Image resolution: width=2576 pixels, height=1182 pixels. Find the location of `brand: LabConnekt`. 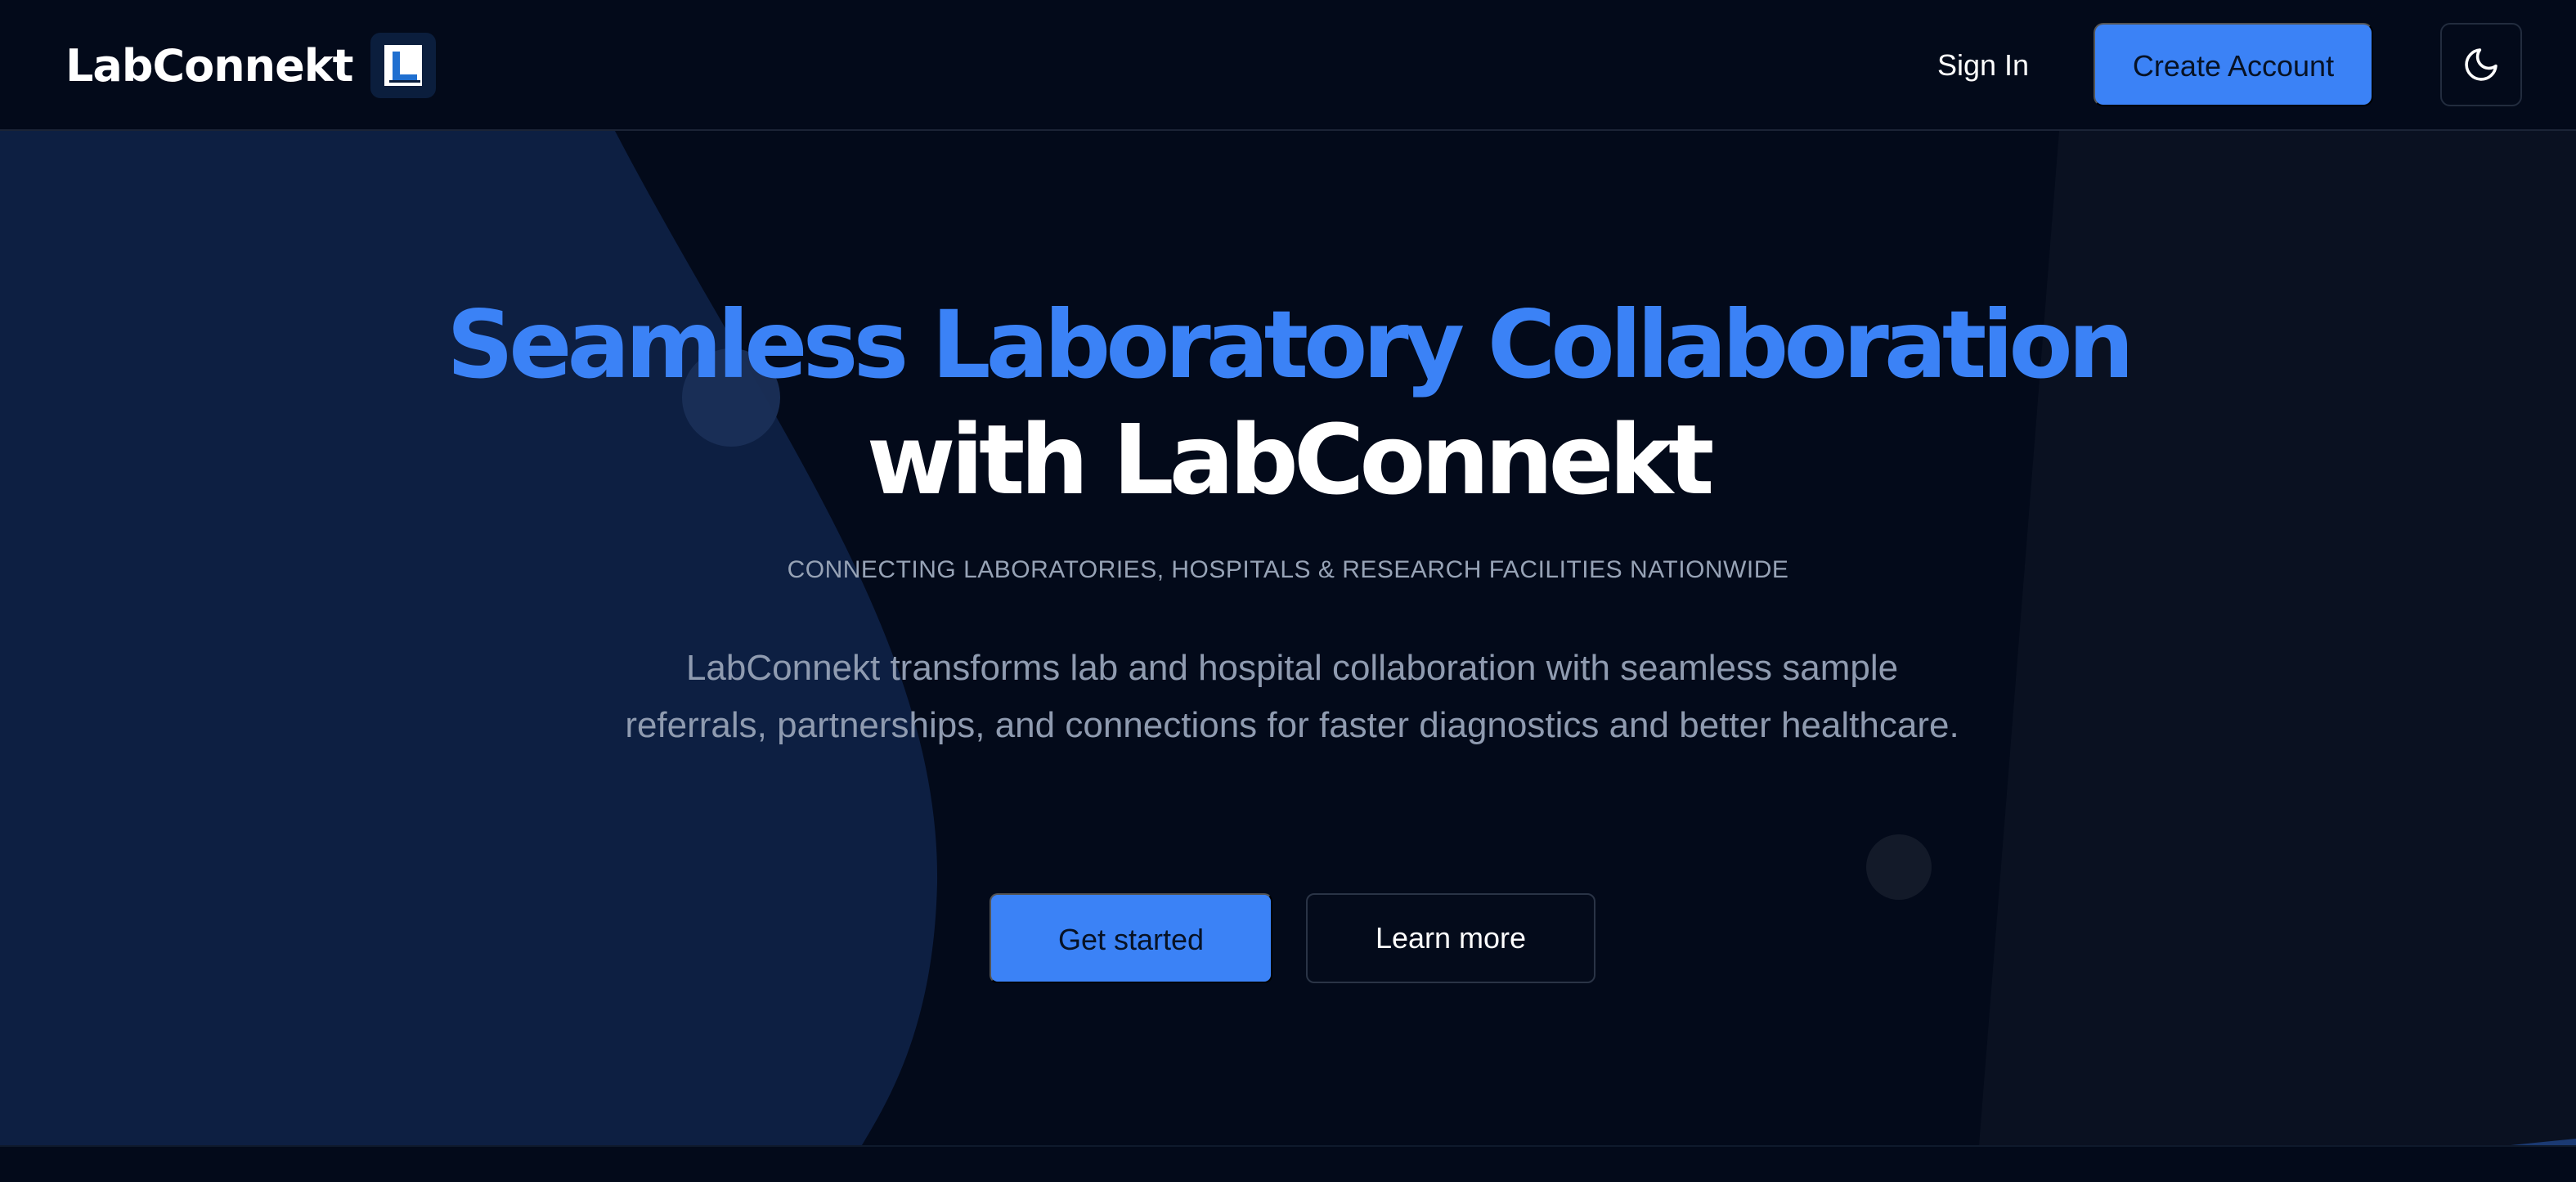

brand: LabConnekt is located at coordinates (251, 65).